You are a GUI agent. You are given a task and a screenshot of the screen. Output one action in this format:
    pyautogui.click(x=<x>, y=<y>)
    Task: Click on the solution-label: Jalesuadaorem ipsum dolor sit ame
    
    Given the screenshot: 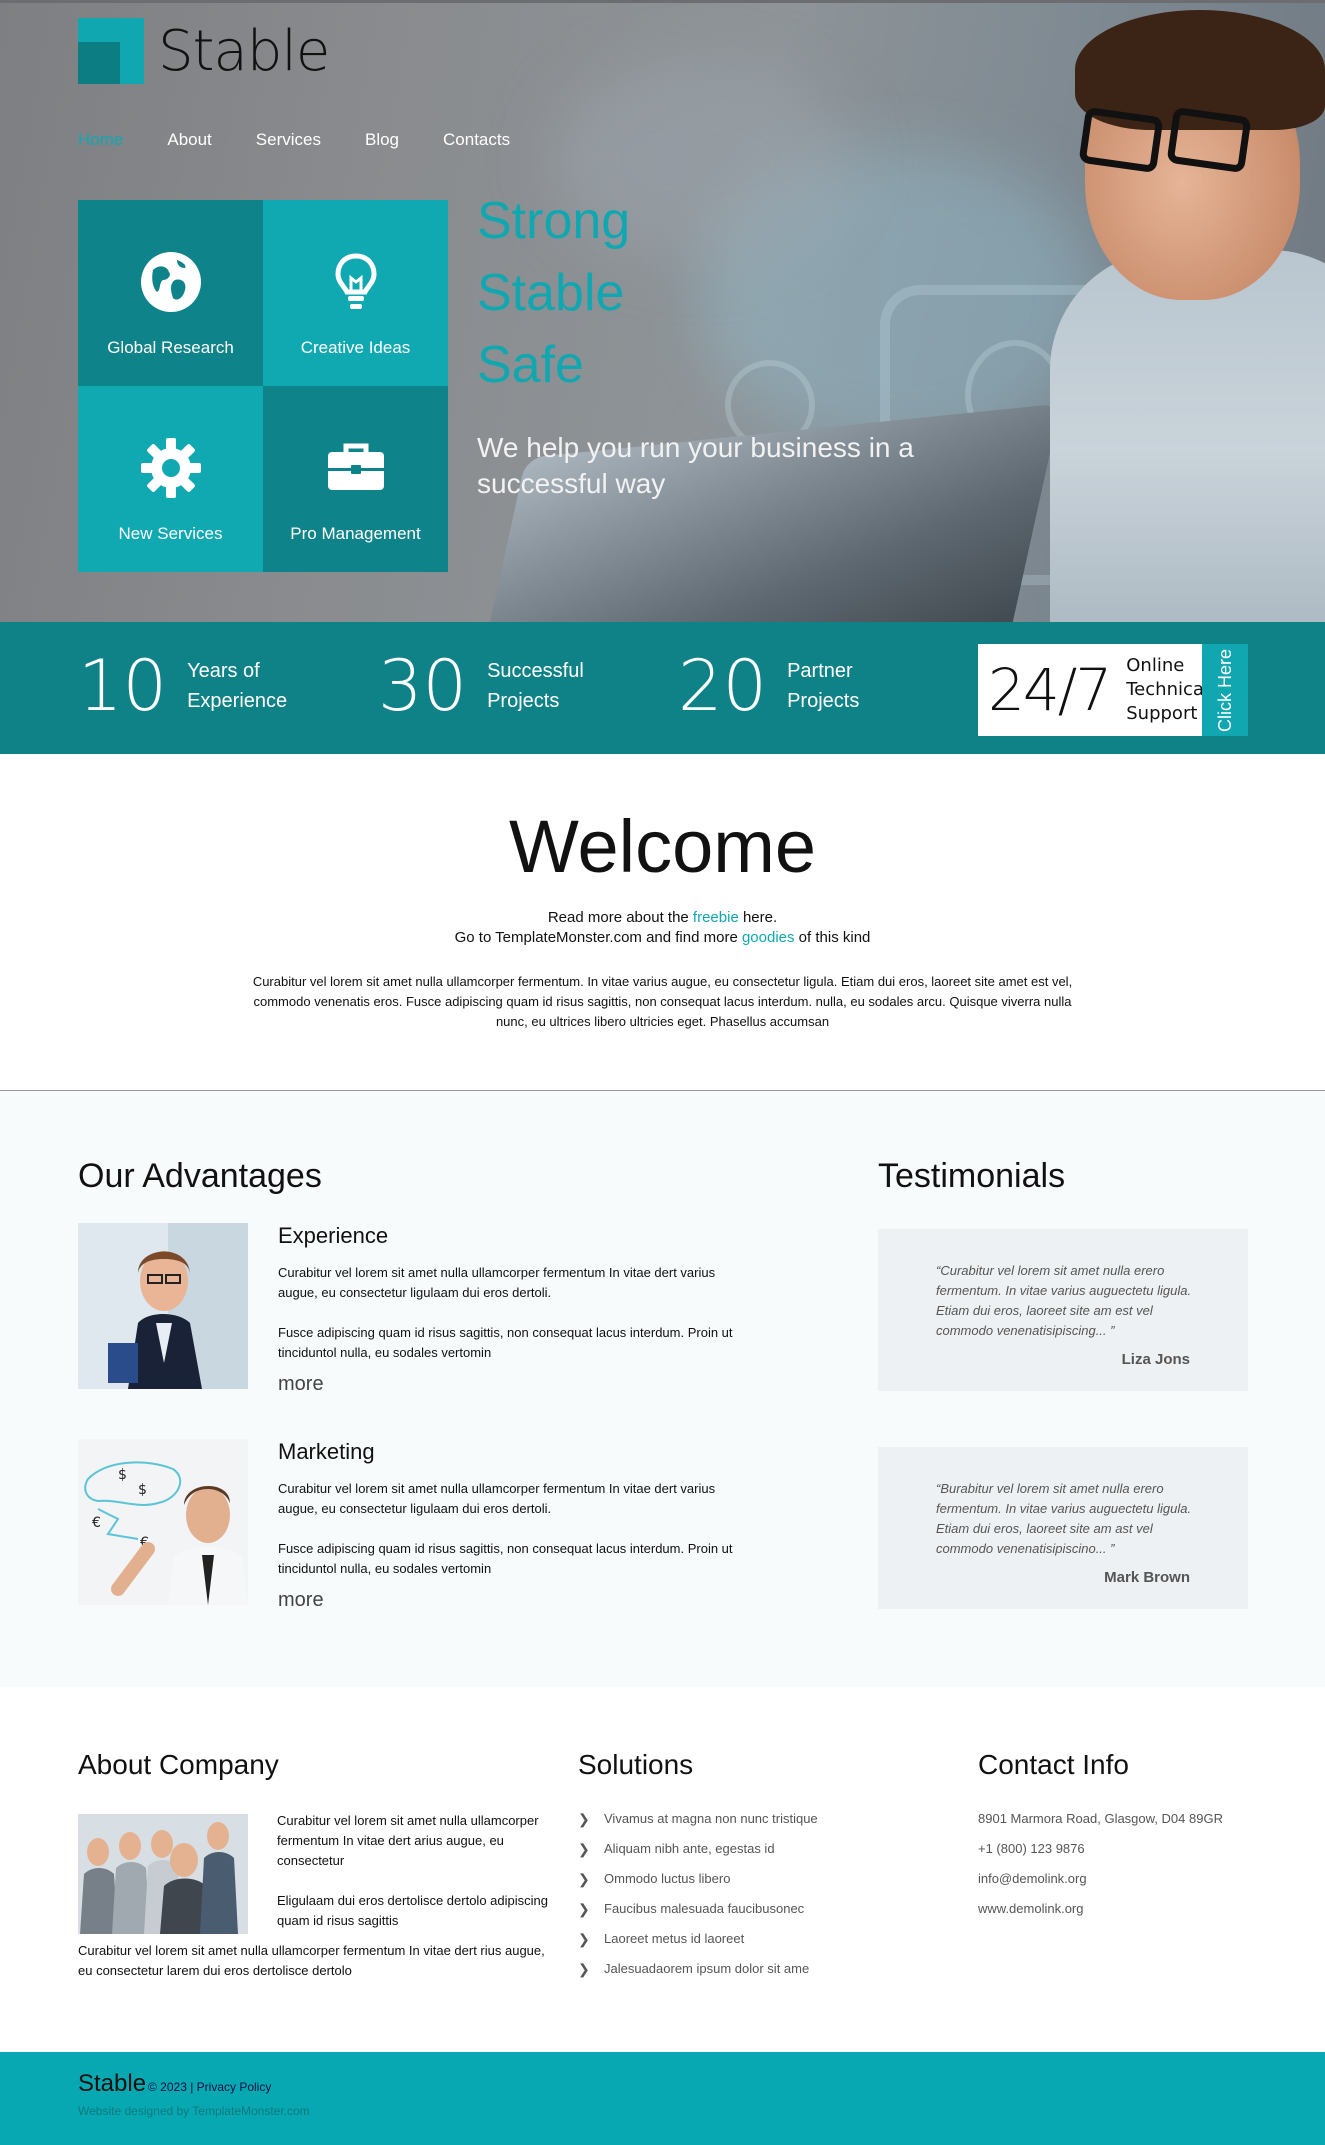 What is the action you would take?
    pyautogui.click(x=707, y=1968)
    